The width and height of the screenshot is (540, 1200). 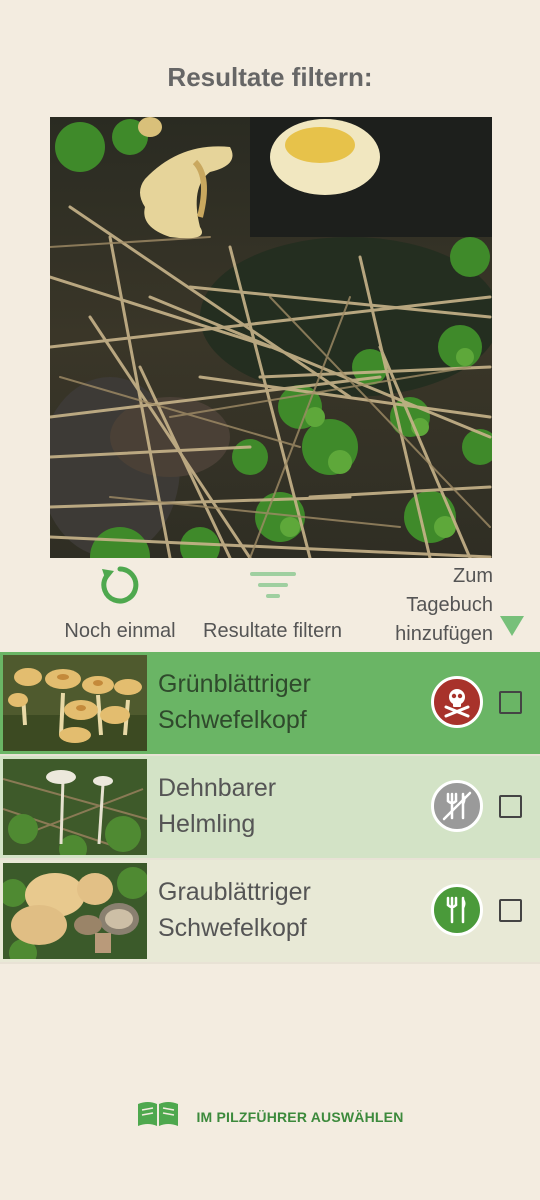 I want to click on filter-results-button: Resultate filtern, so click(x=272, y=602).